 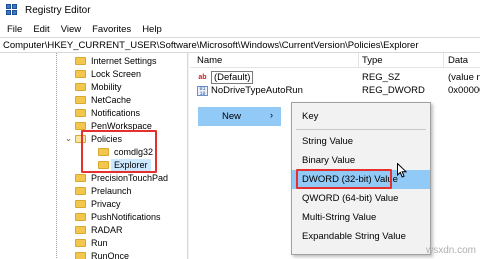 I want to click on submenu-item-binary-value: Binary Value, so click(x=361, y=160).